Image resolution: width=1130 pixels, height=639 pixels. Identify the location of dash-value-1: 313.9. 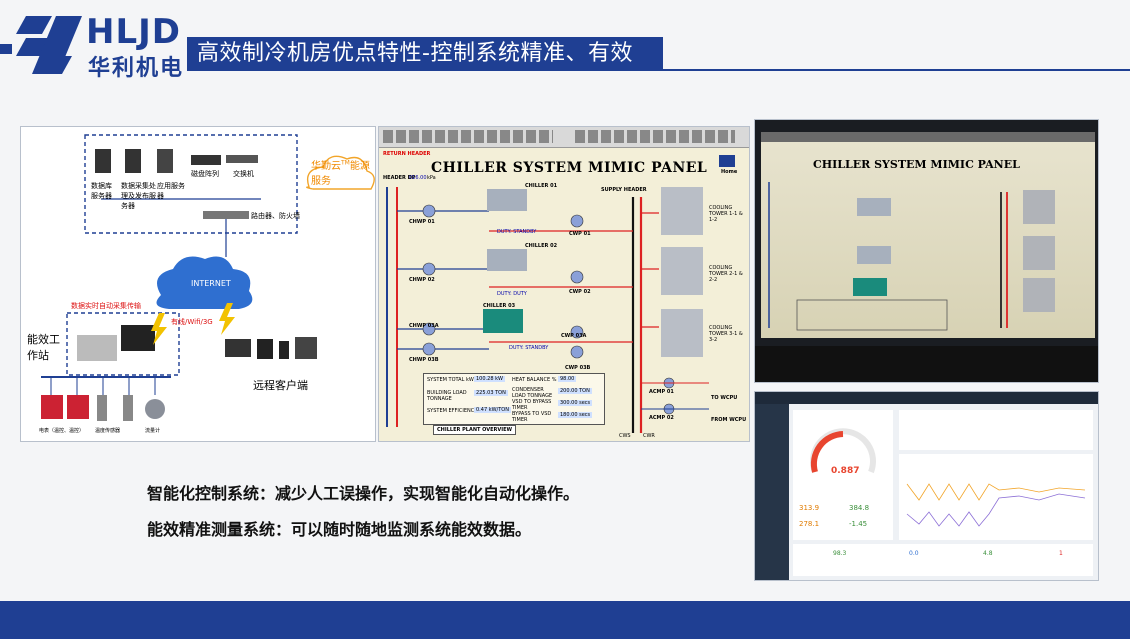
(809, 508).